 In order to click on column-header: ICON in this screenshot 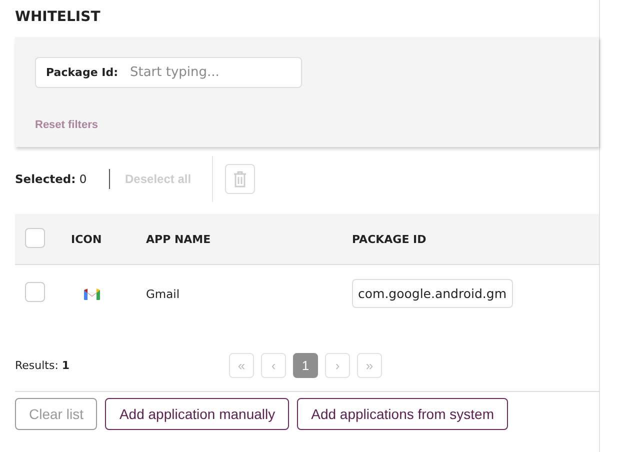, I will do `click(86, 239)`.